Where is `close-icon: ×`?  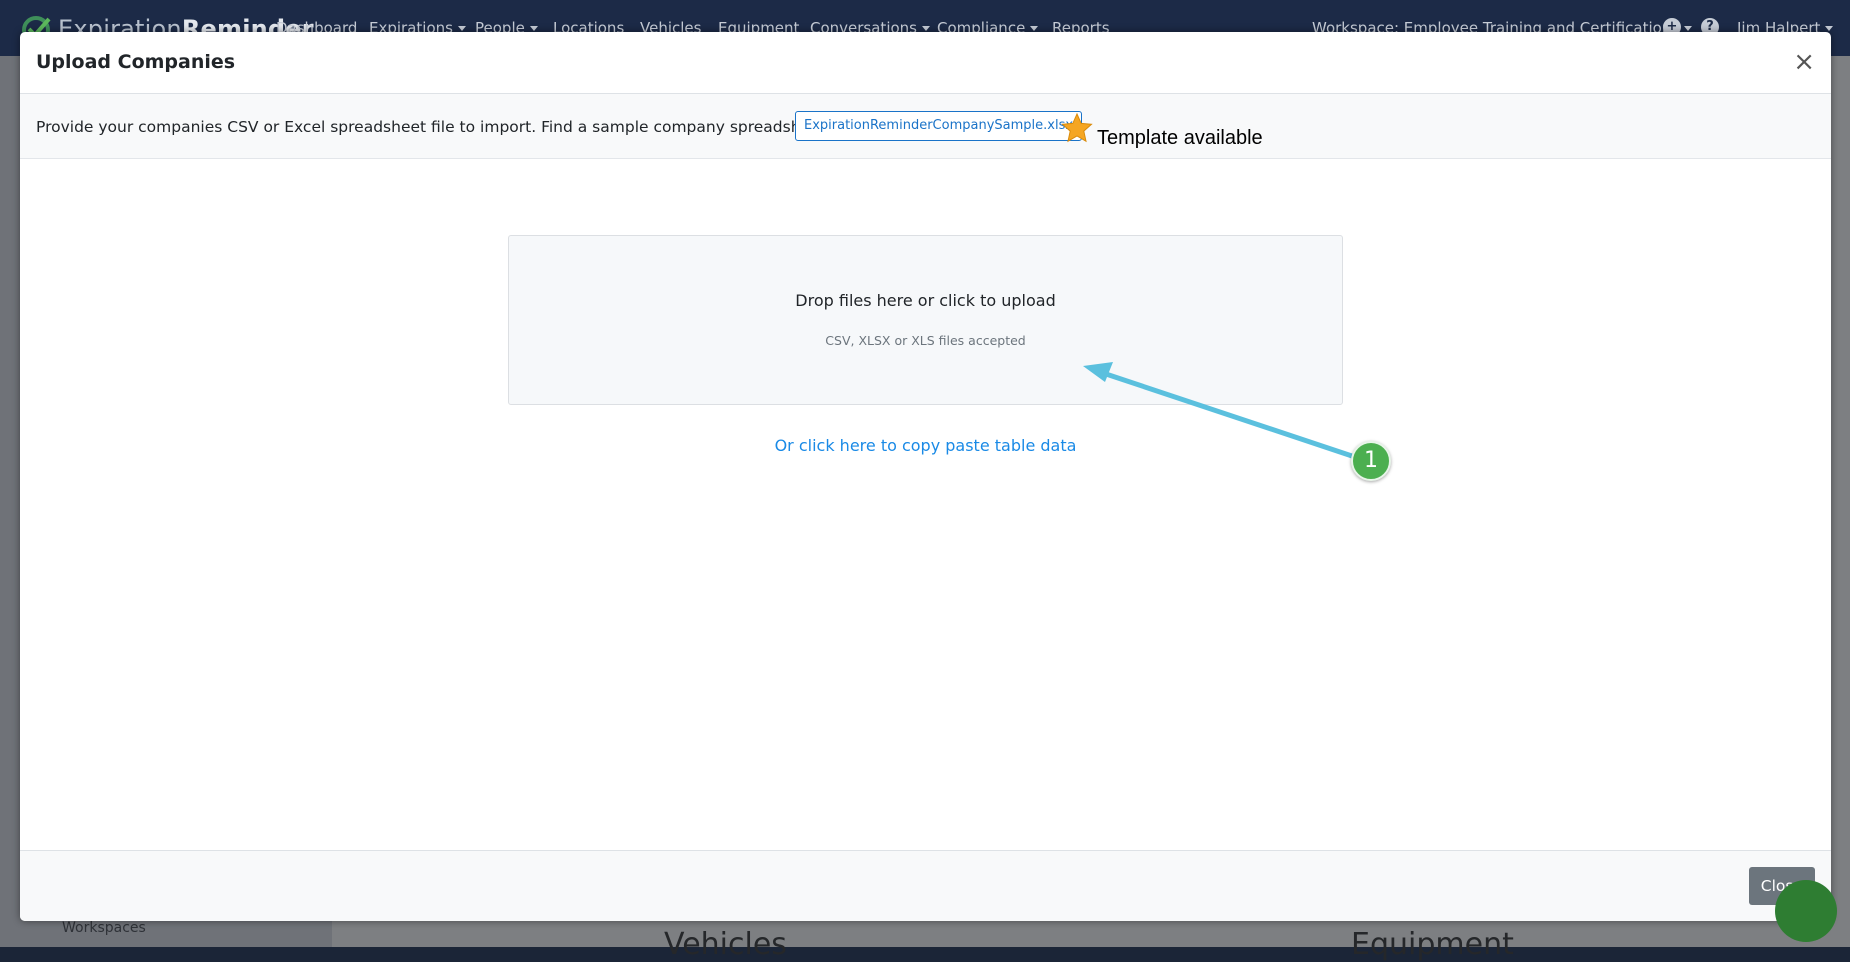
close-icon: × is located at coordinates (1804, 62).